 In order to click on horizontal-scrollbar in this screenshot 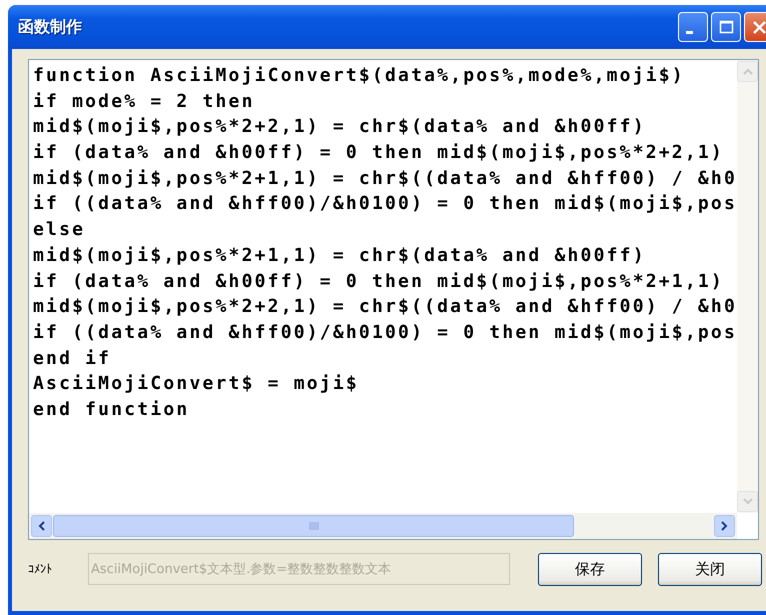, I will do `click(383, 526)`.